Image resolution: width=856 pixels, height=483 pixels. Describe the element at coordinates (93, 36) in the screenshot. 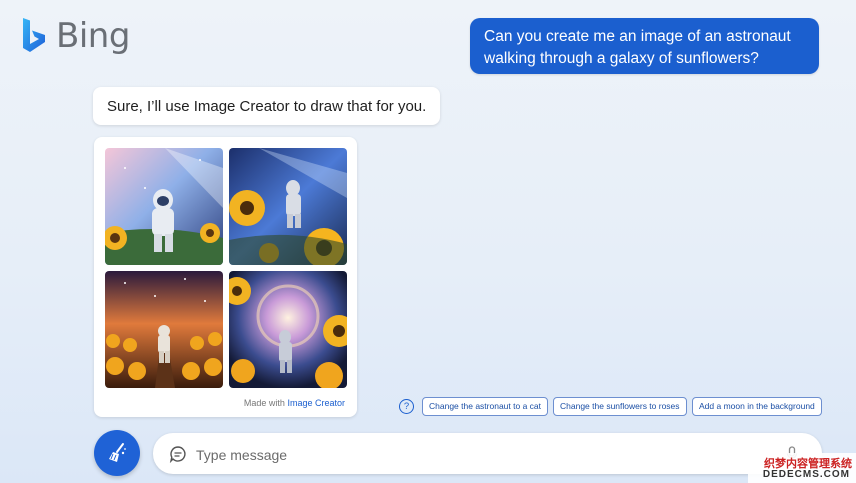

I see `brand-name: Bing` at that location.